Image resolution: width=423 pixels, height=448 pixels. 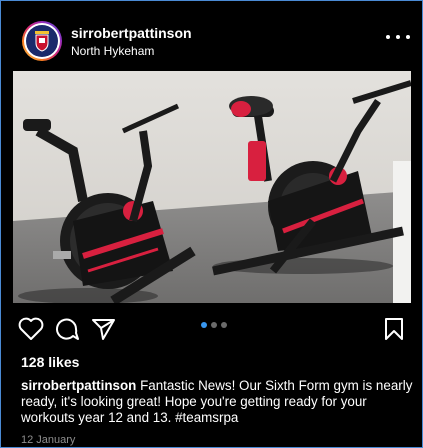 I want to click on school-crest-icon, so click(x=42, y=41).